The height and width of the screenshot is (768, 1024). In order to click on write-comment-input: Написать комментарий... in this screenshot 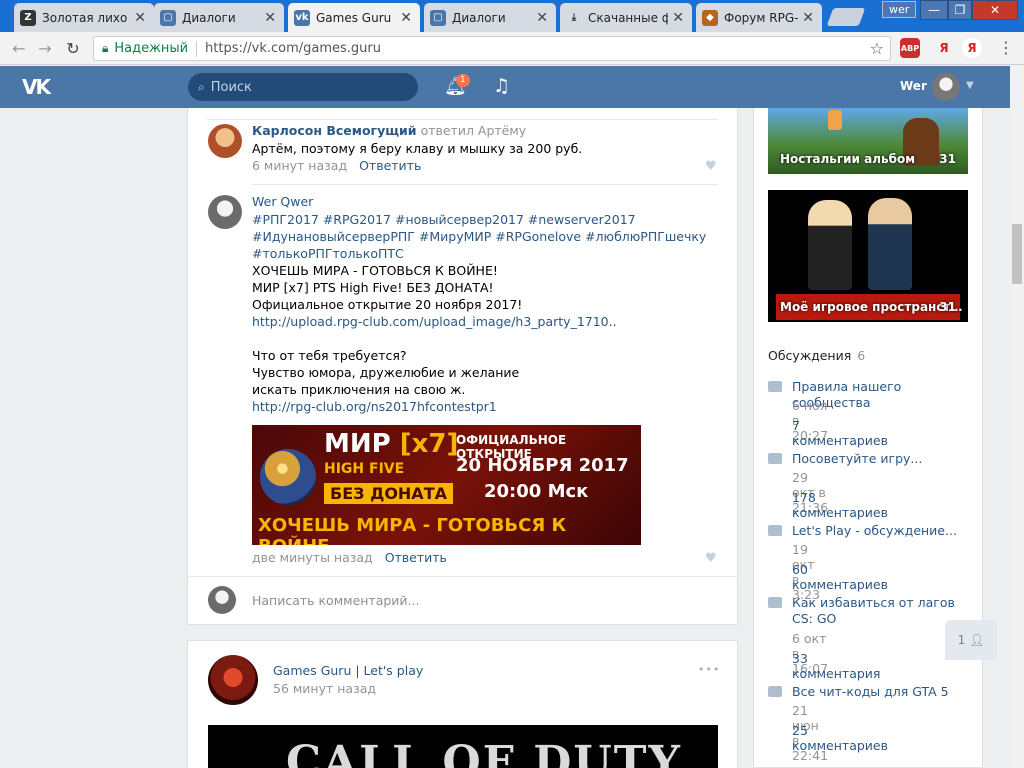, I will do `click(335, 600)`.